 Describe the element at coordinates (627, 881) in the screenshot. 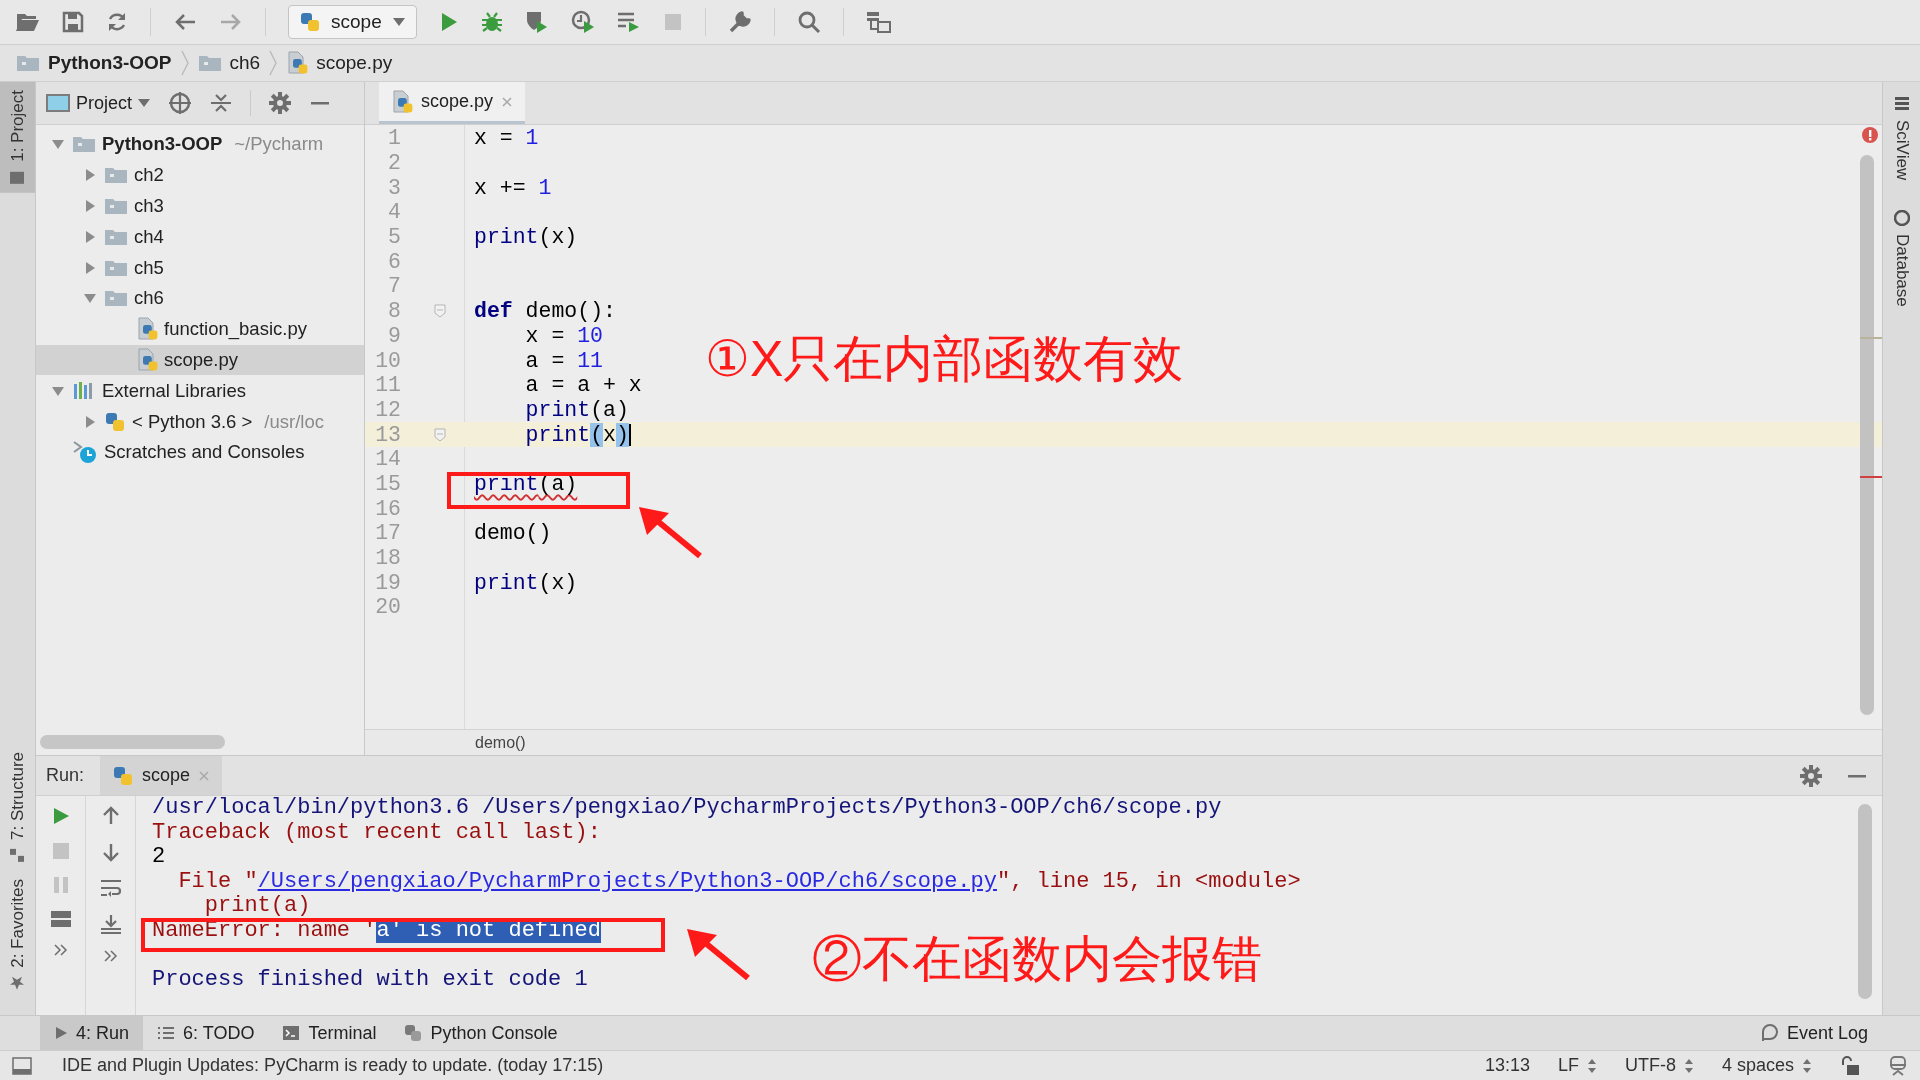

I see `file-link: /Users/pengxiao/PycharmProjects/Python3-OOP/ch6/scope.py` at that location.